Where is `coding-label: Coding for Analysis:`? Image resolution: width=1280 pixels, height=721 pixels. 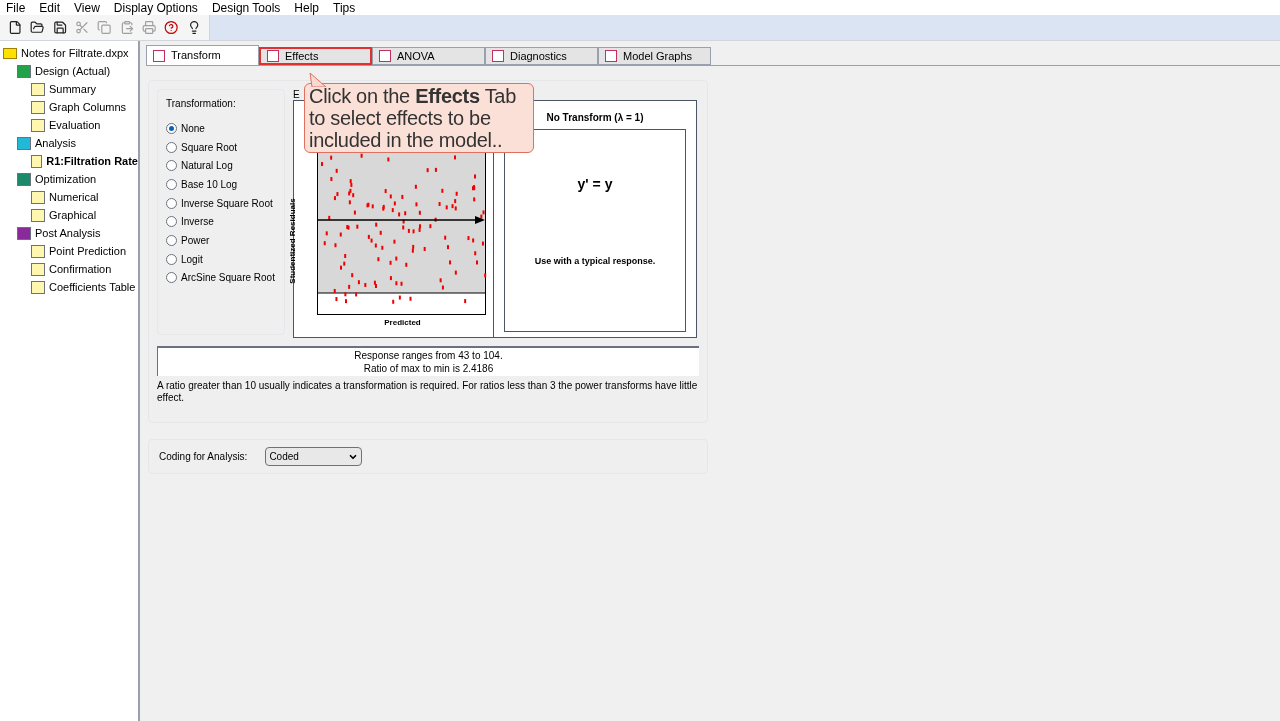 coding-label: Coding for Analysis: is located at coordinates (203, 457).